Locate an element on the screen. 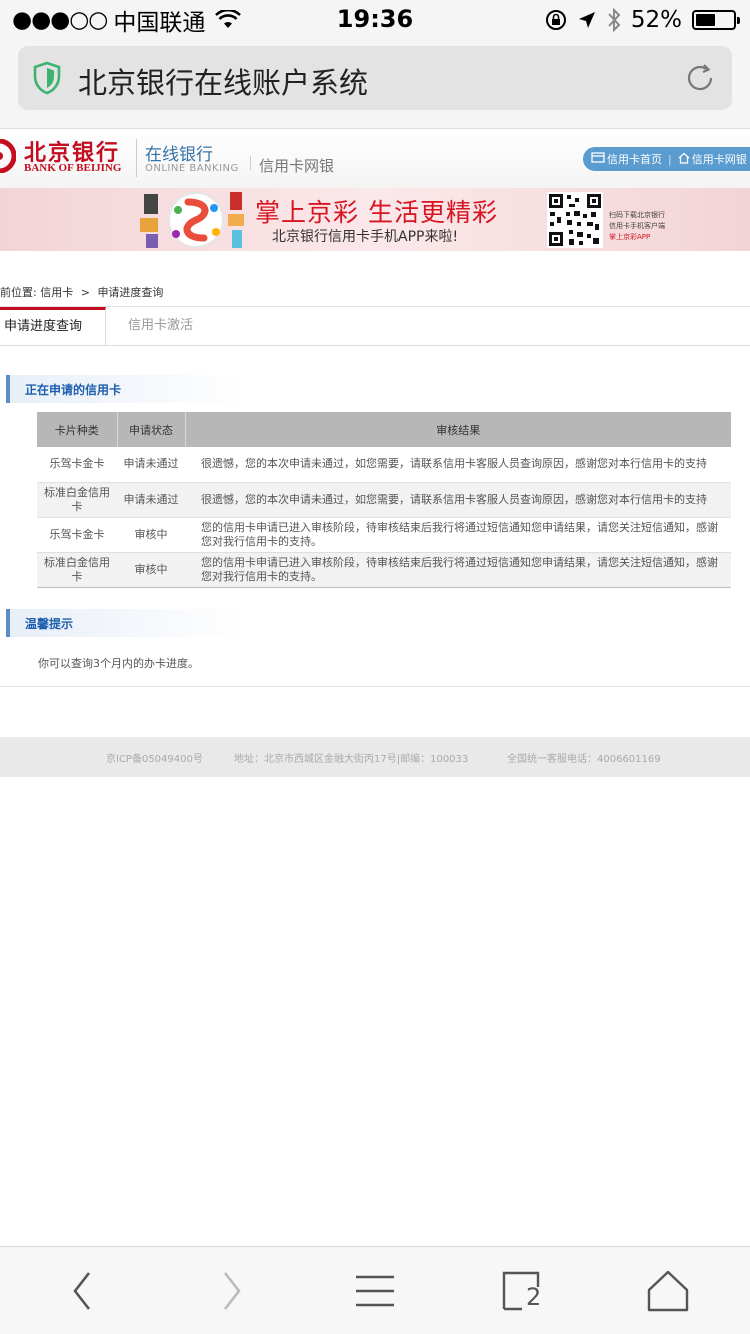 This screenshot has height=1334, width=750. tabs-button: 2 is located at coordinates (522, 1291).